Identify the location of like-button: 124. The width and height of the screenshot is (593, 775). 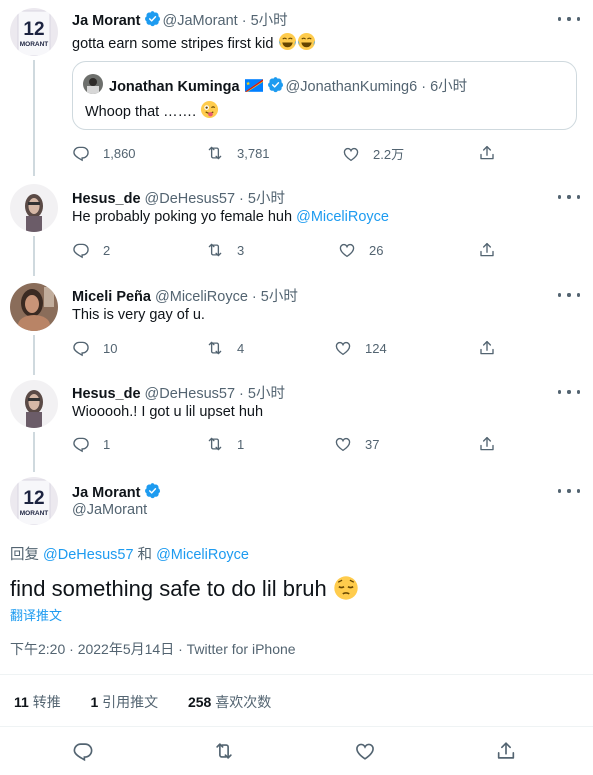
(360, 348).